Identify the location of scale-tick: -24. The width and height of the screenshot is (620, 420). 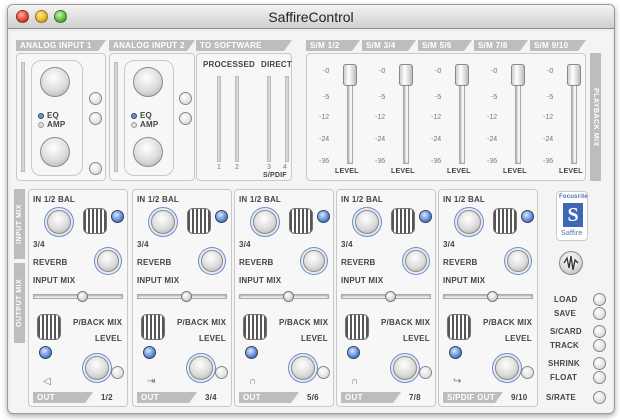
(380, 139).